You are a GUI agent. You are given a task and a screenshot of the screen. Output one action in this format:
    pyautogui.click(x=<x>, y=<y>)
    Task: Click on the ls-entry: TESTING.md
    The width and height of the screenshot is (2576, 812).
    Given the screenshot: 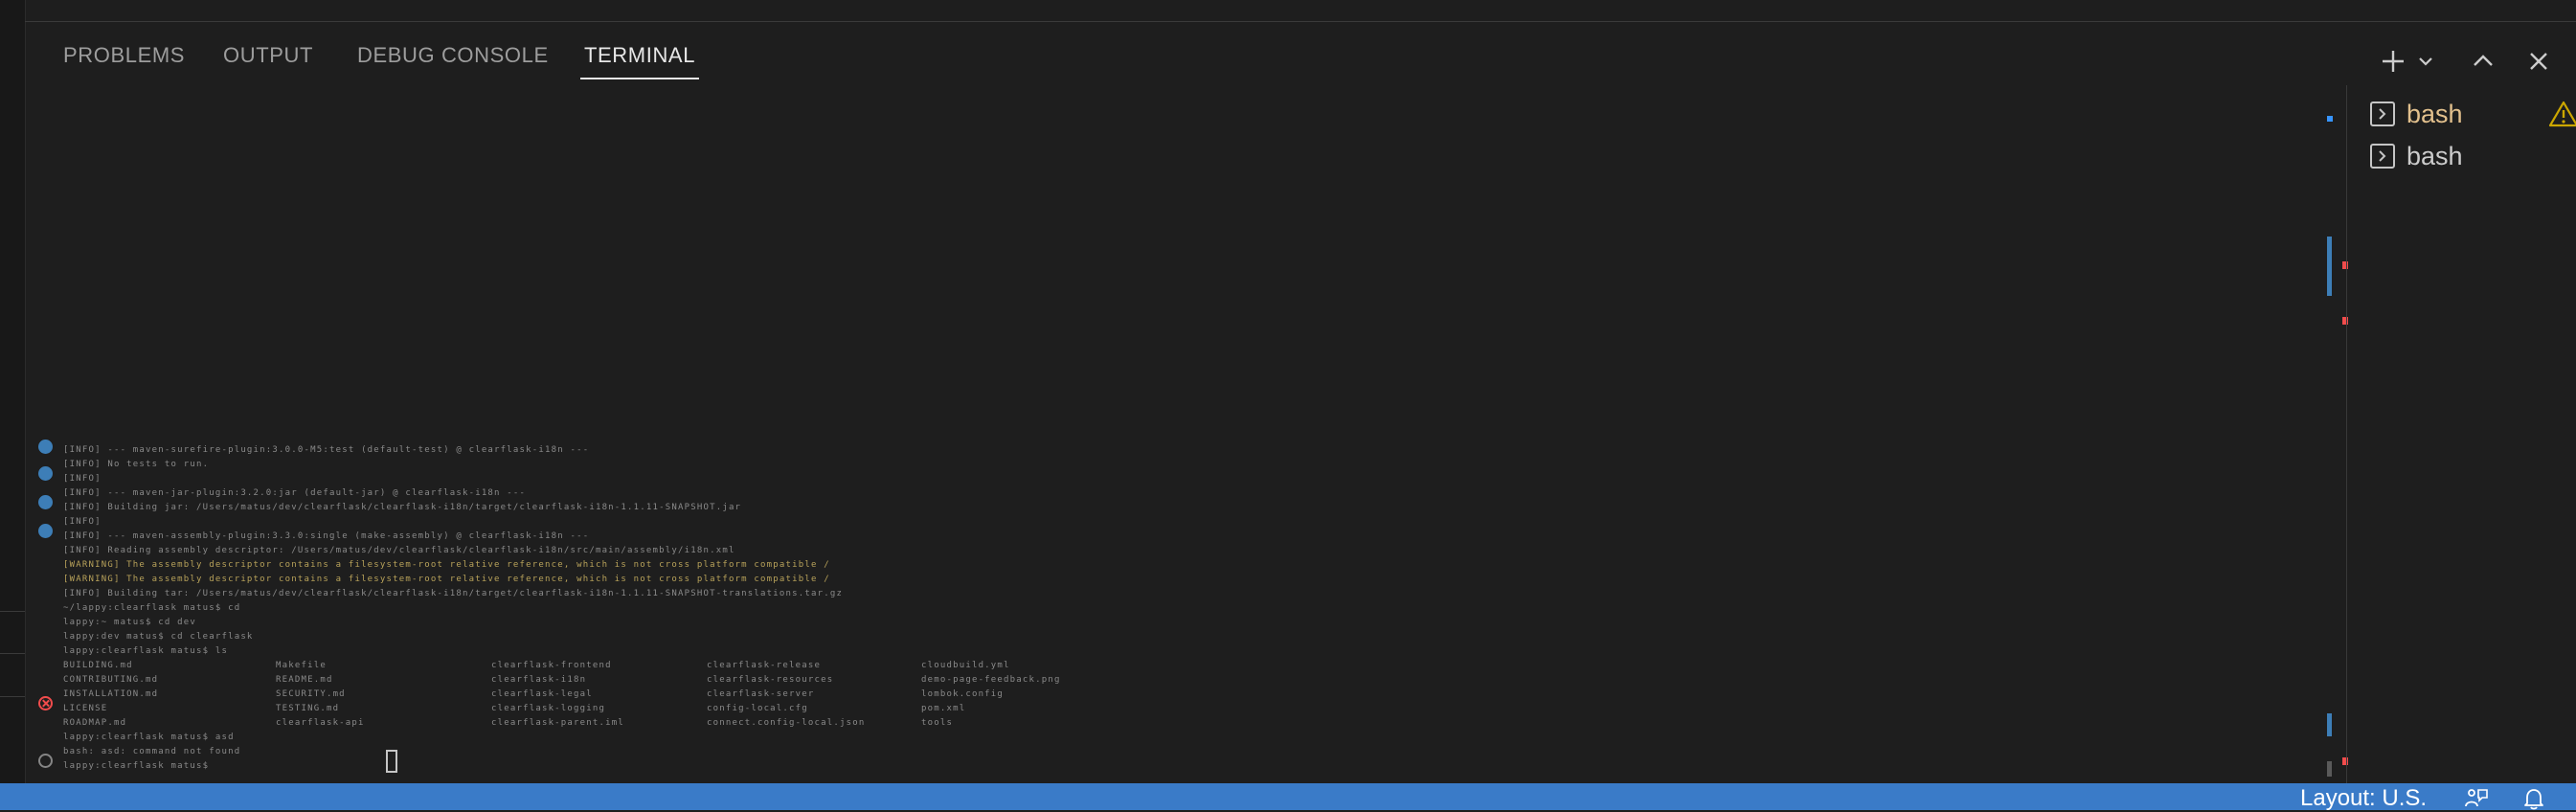 What is the action you would take?
    pyautogui.click(x=308, y=708)
    